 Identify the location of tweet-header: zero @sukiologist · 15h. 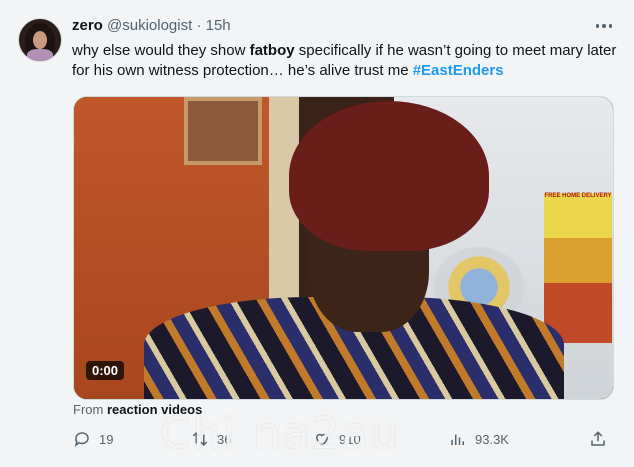
(151, 25).